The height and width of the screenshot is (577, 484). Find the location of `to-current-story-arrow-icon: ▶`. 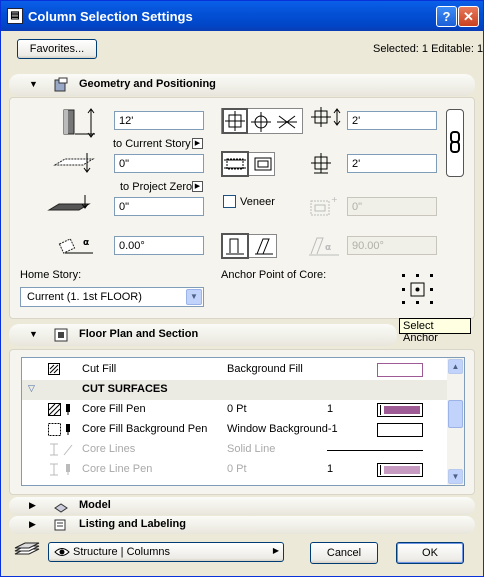

to-current-story-arrow-icon: ▶ is located at coordinates (197, 143).